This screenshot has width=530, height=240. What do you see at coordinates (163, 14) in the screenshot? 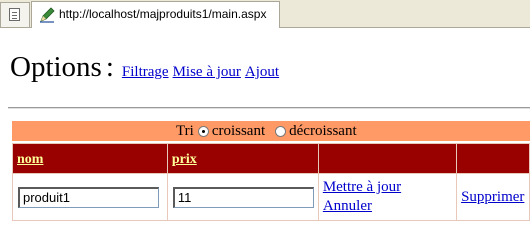
I see `tab-url: http://localhost/majproduits1/main.aspx` at bounding box center [163, 14].